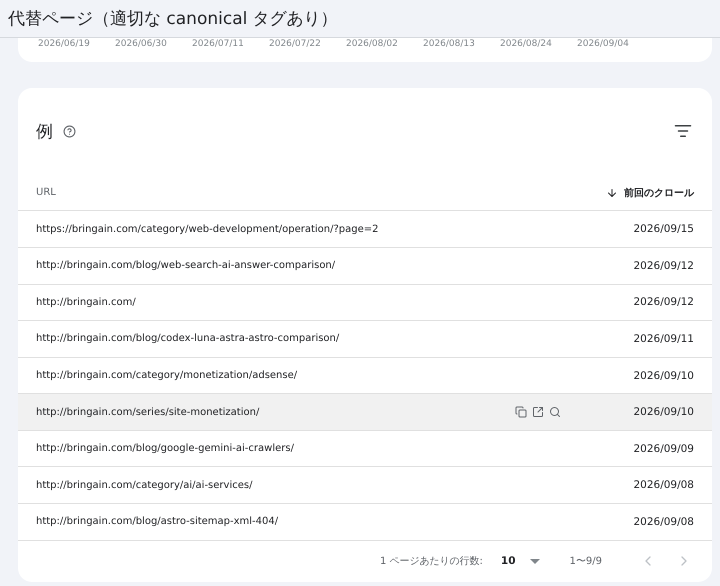 The image size is (720, 586). Describe the element at coordinates (165, 448) in the screenshot. I see `url-cell-text: http://bringain.com/blog/google-gemini-ai-crawlers/` at that location.